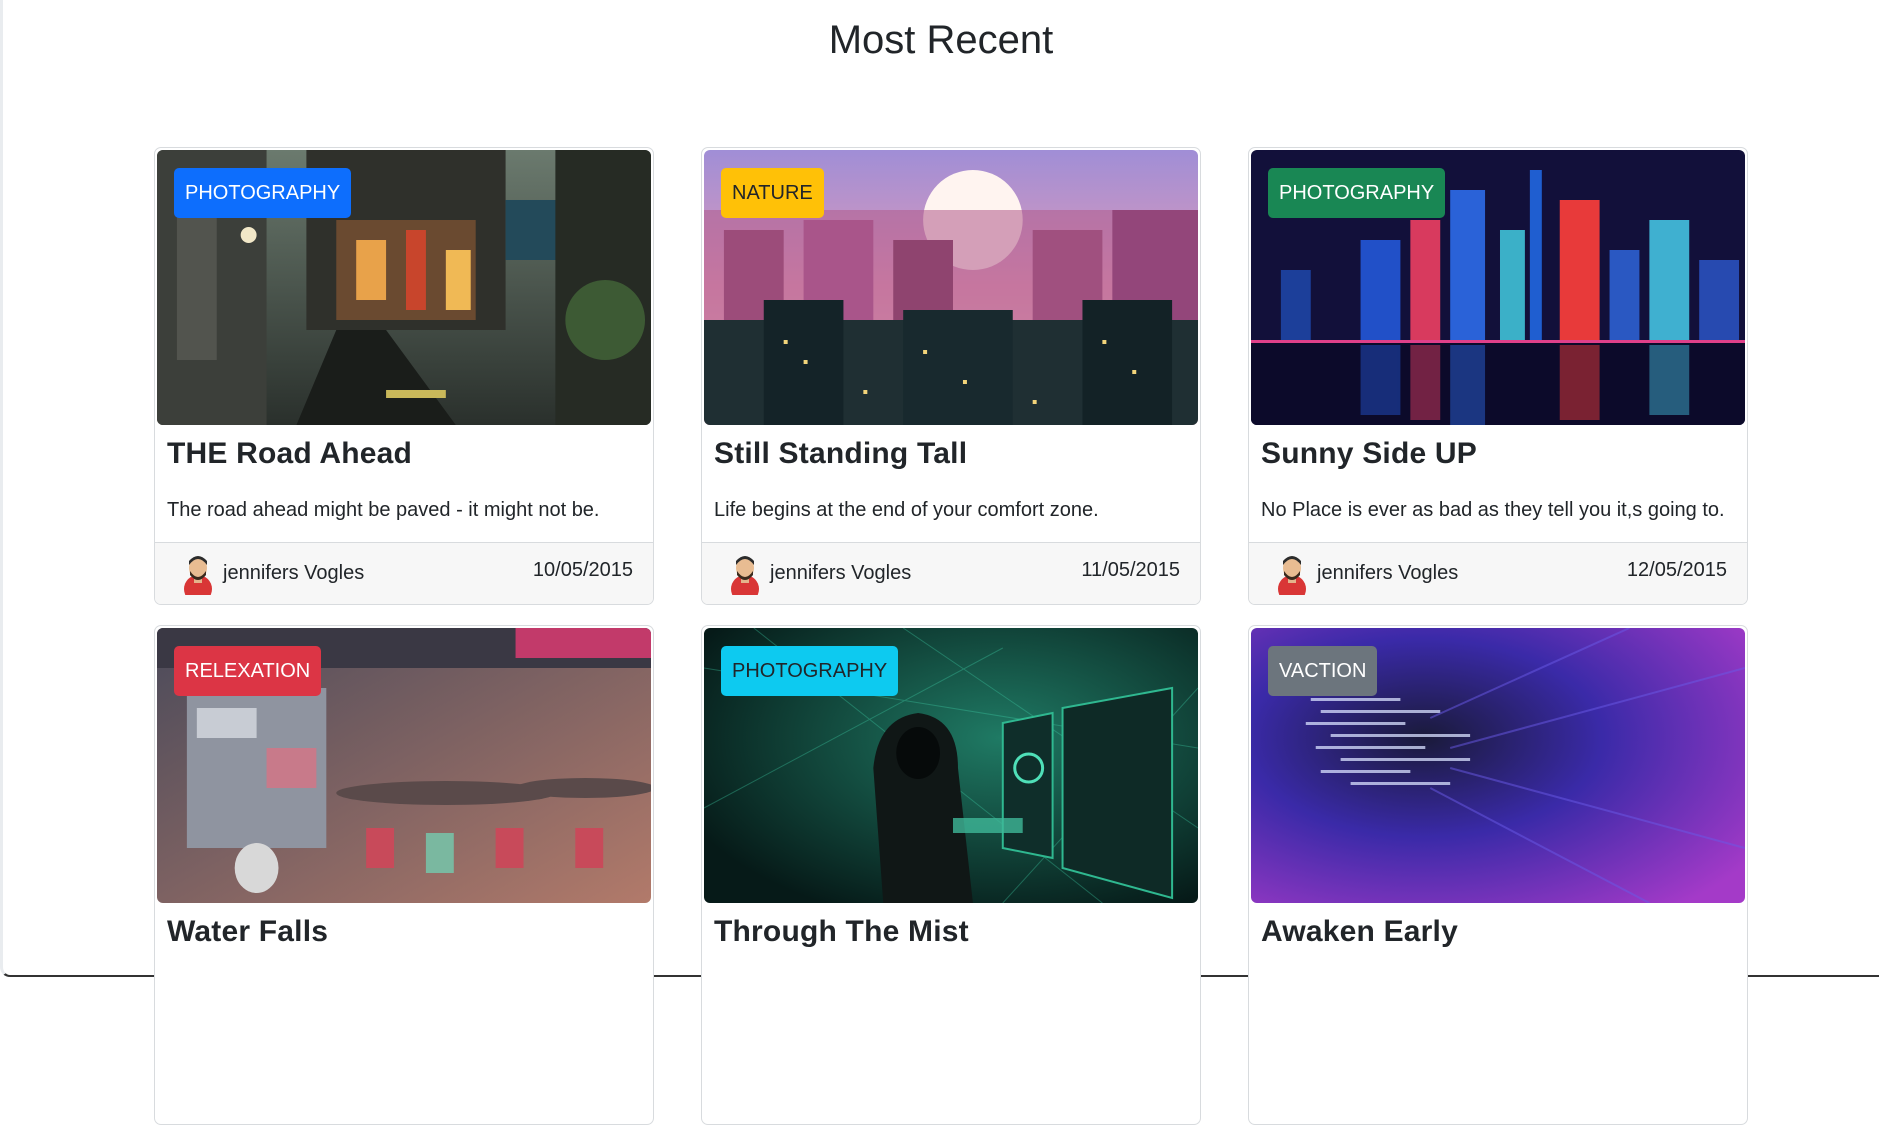  I want to click on section-title: Most Recent, so click(941, 40).